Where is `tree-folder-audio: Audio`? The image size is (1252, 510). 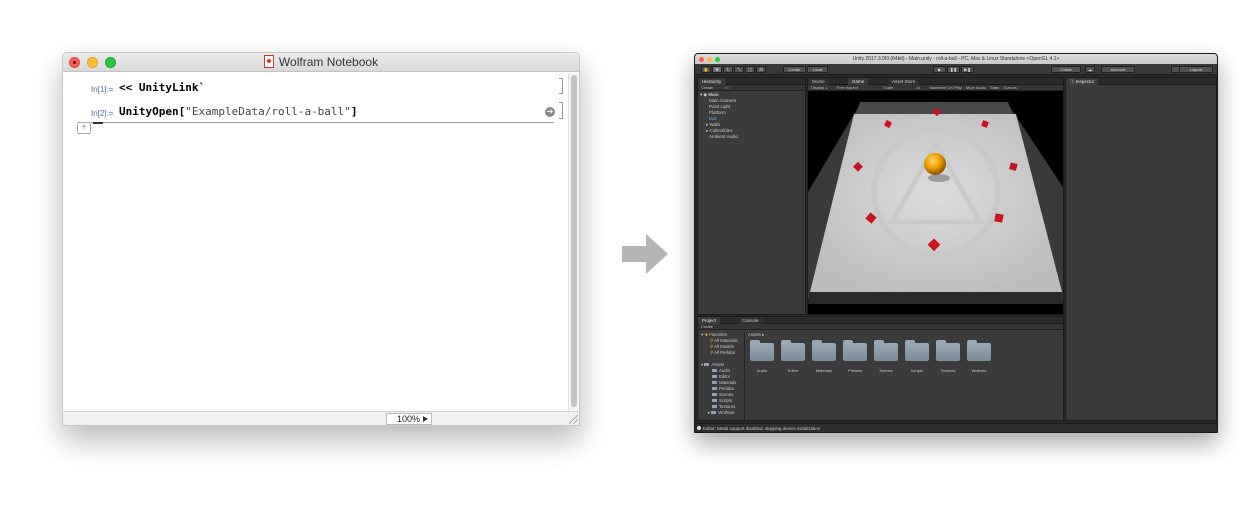
tree-folder-audio: Audio is located at coordinates (721, 370).